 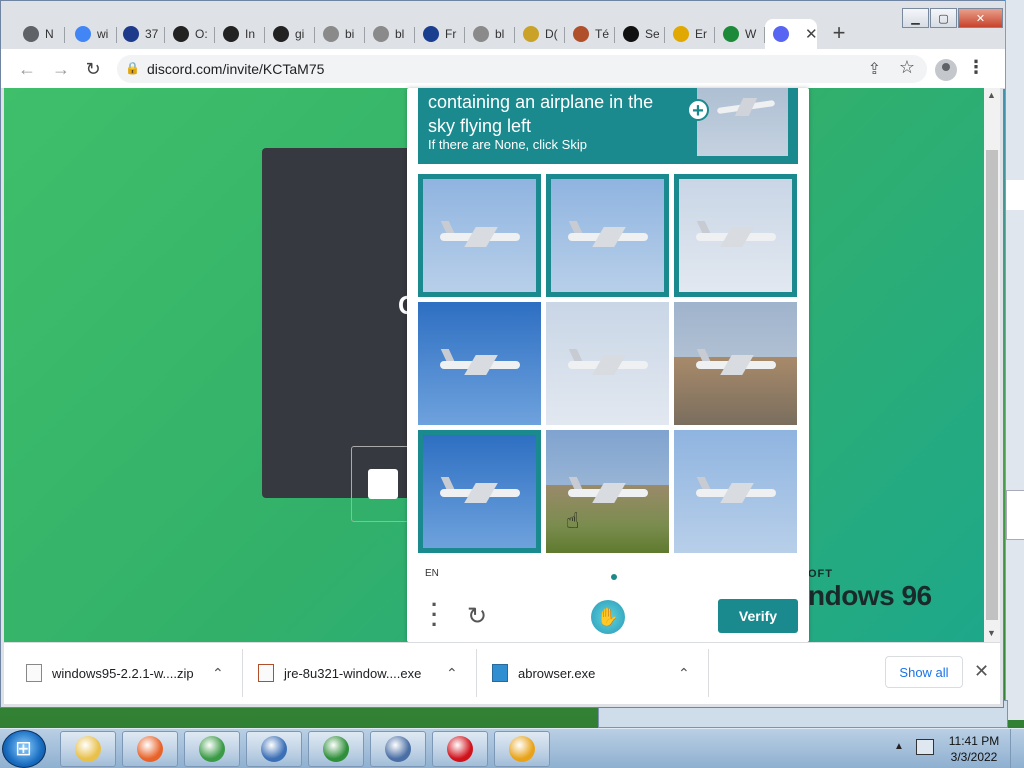 I want to click on system-clock: 11:41 PM 3/3/2022, so click(x=974, y=749).